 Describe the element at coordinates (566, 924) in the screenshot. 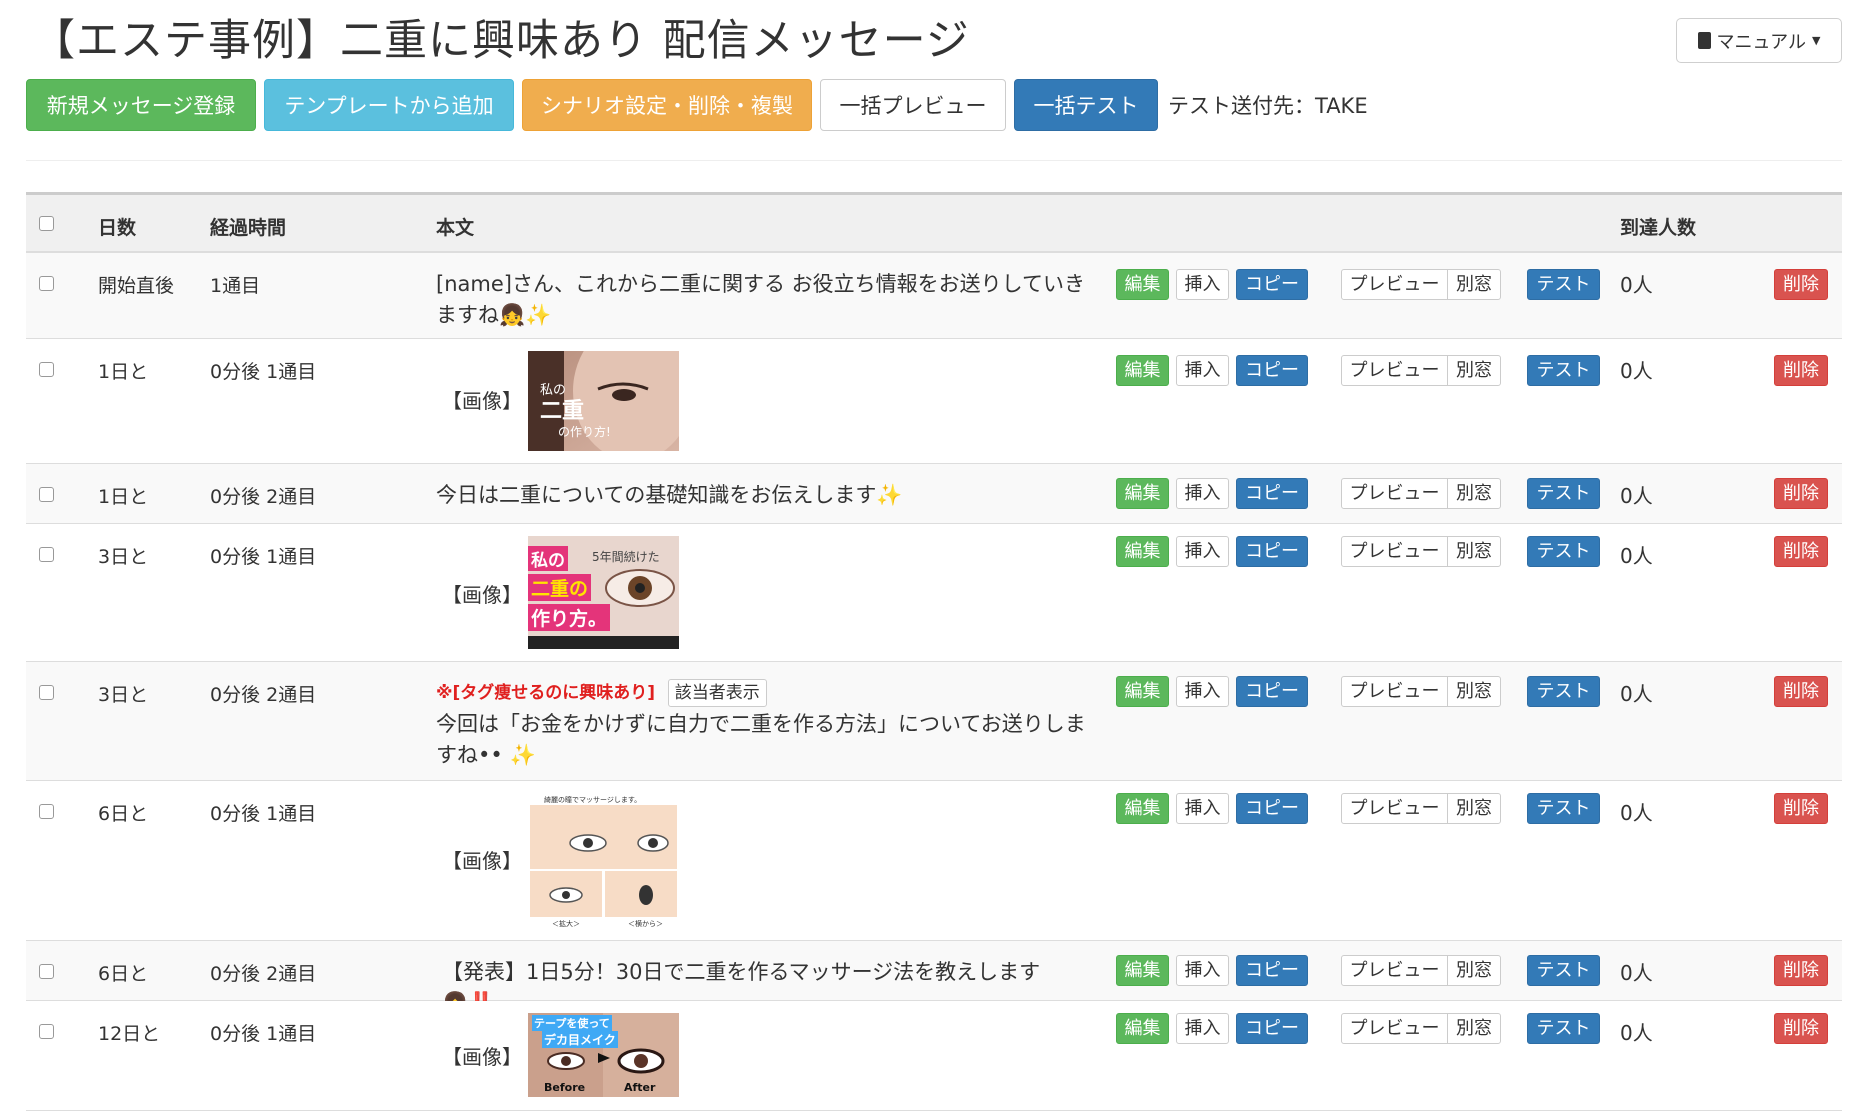

I see `thumb-text: ＜拡大＞` at that location.